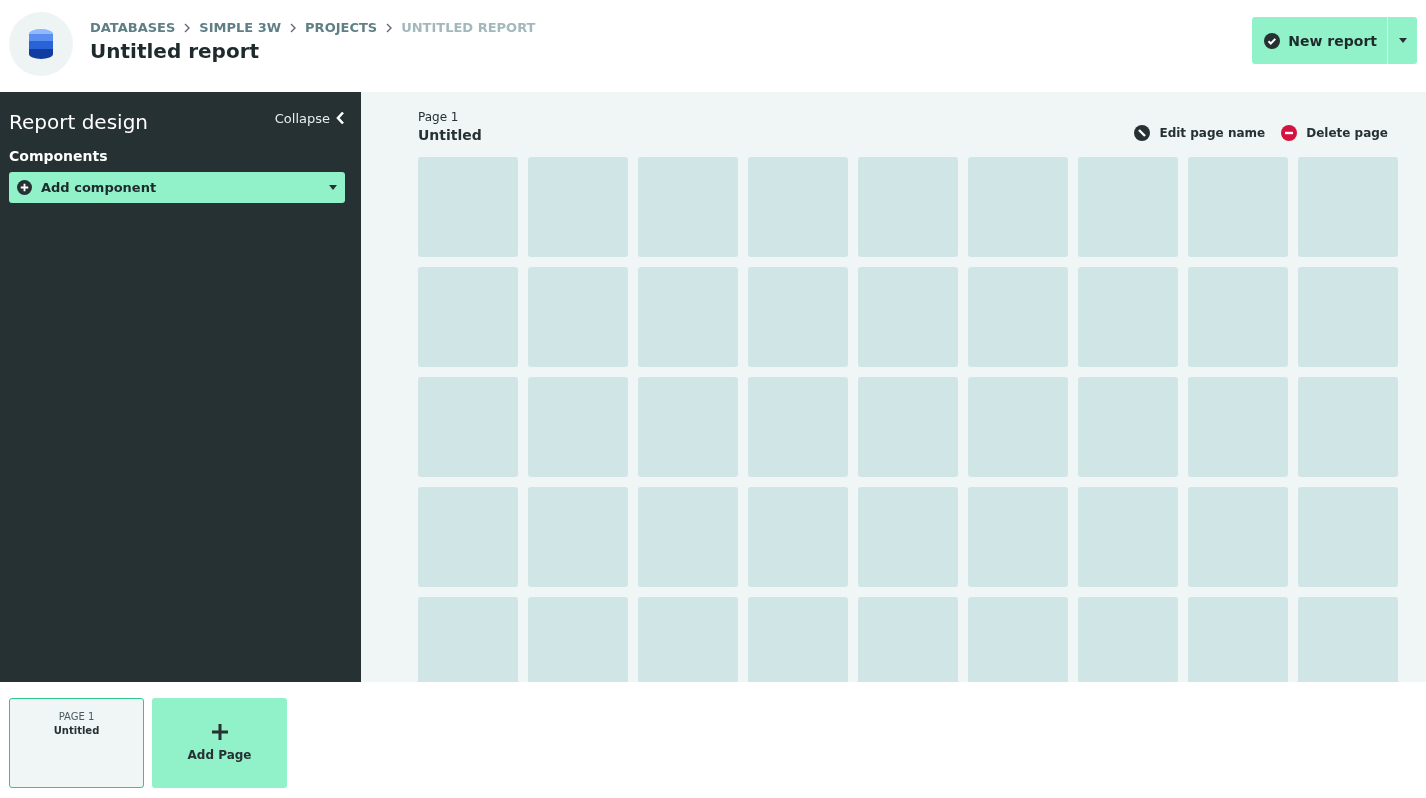 The height and width of the screenshot is (798, 1426). What do you see at coordinates (59, 156) in the screenshot?
I see `section-heading: Components` at bounding box center [59, 156].